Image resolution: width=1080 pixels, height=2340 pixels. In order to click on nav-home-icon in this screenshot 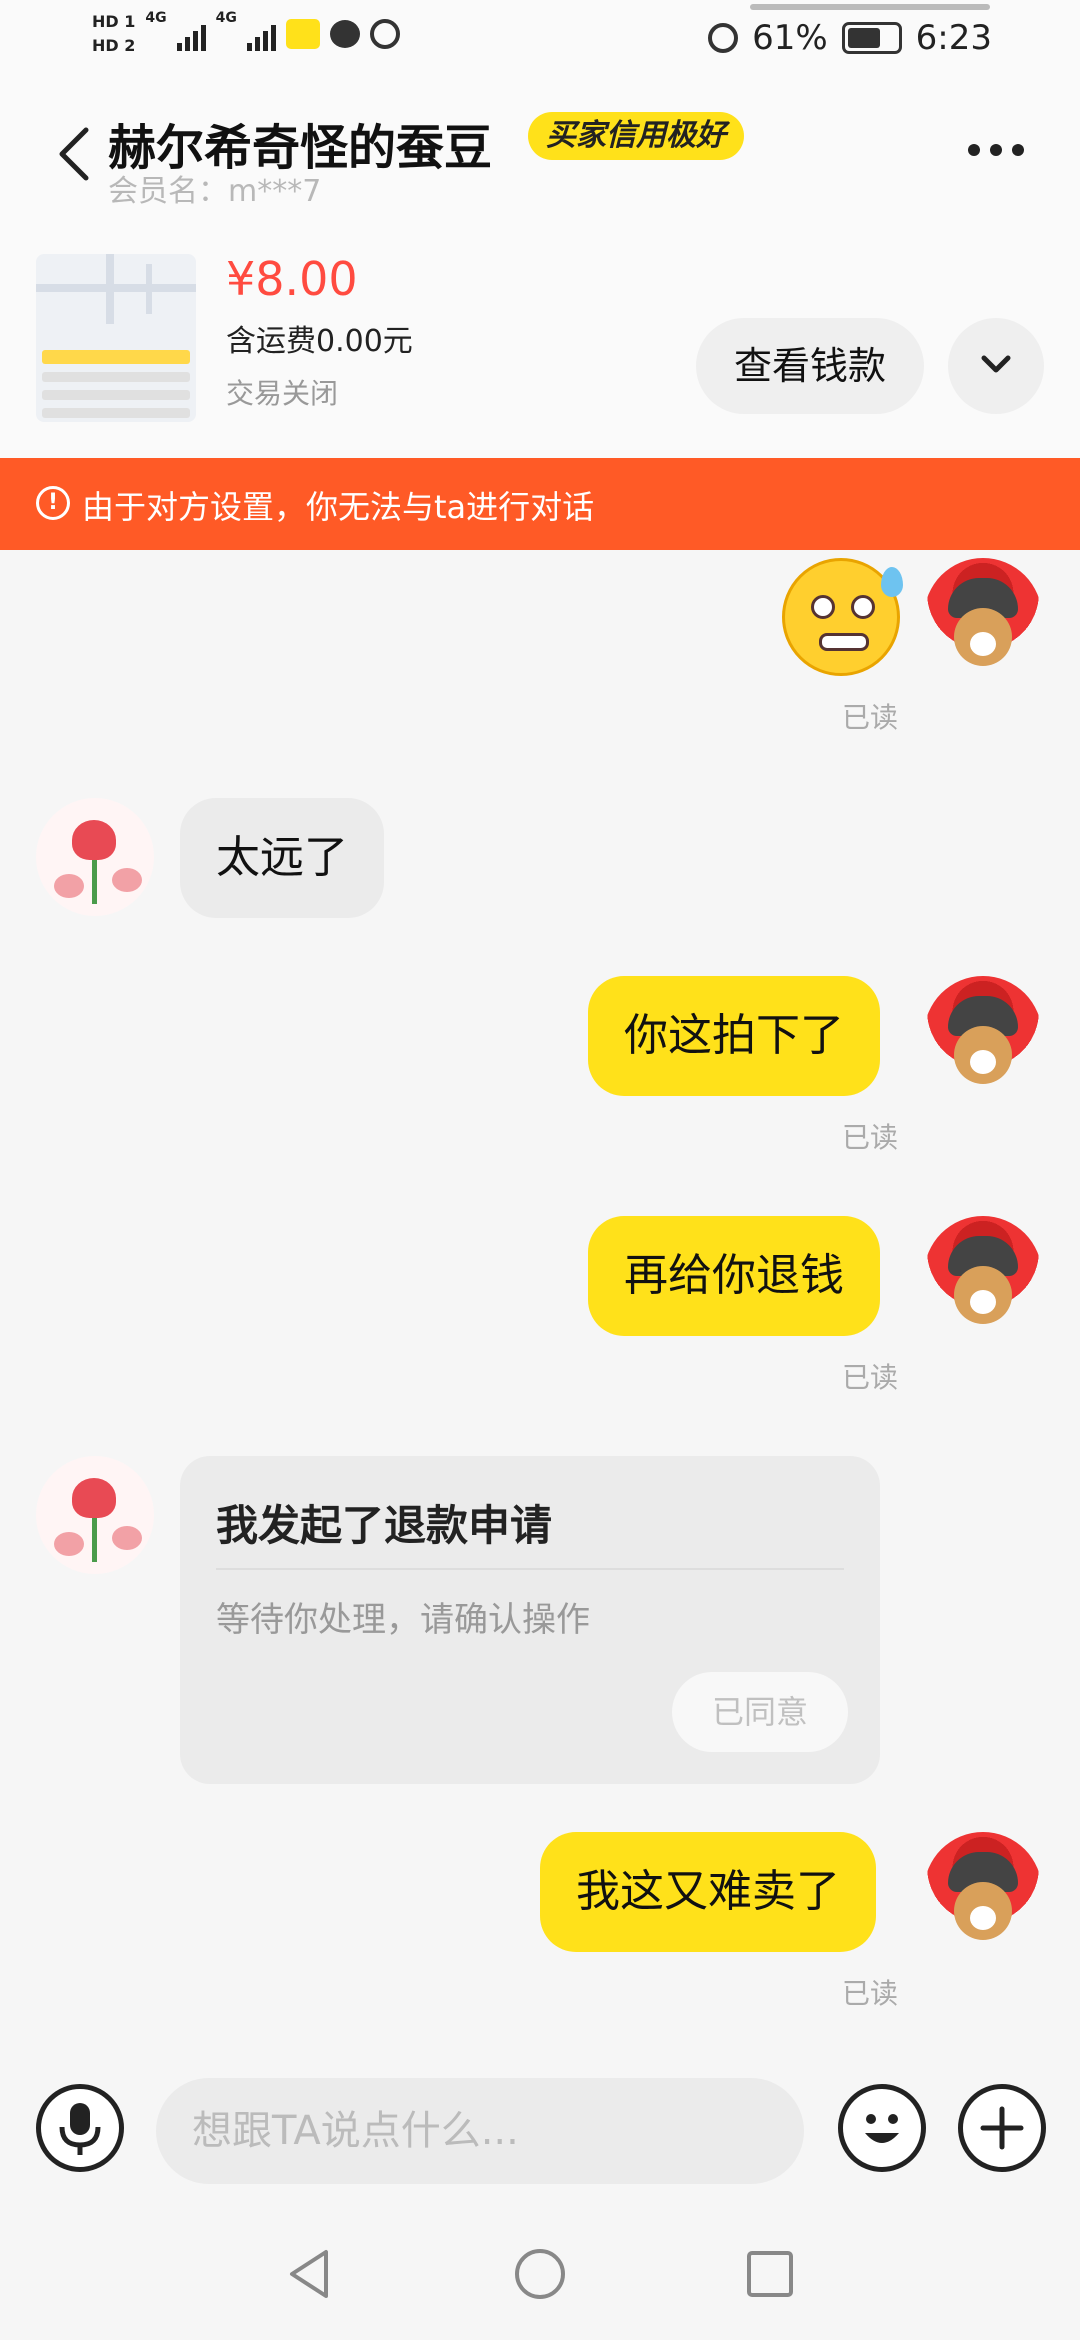, I will do `click(540, 2274)`.